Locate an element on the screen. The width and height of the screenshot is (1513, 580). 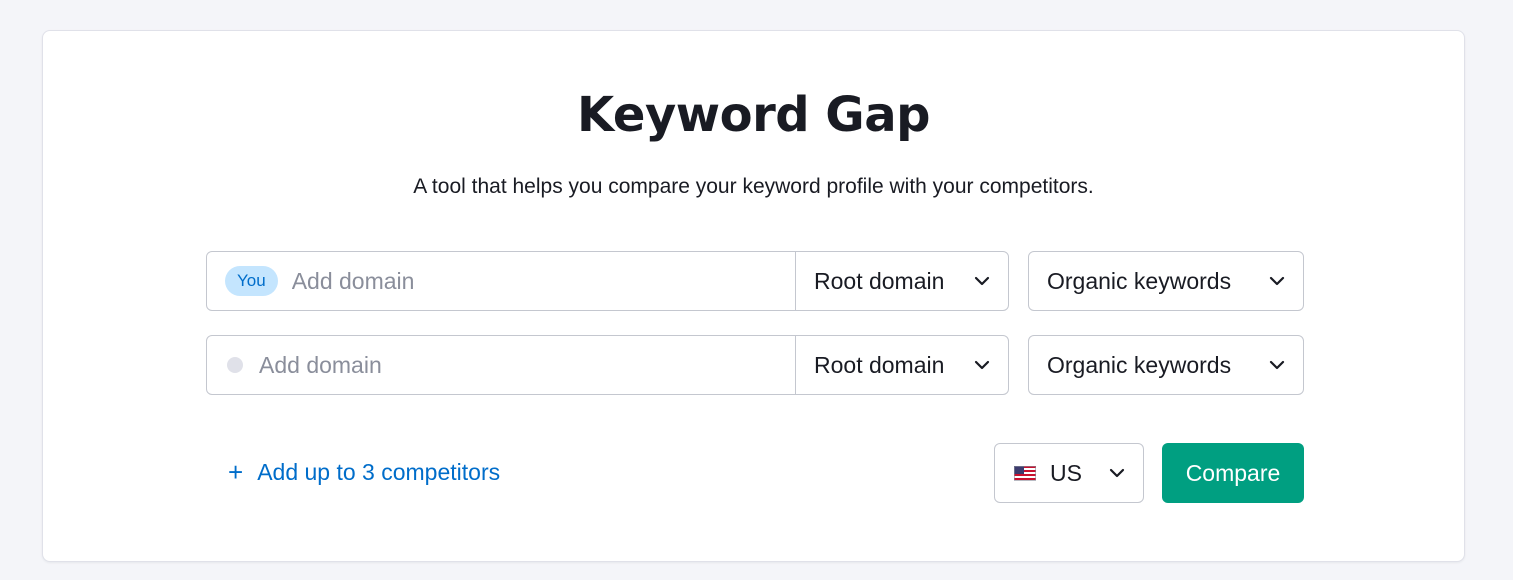
you-badge: You is located at coordinates (251, 281).